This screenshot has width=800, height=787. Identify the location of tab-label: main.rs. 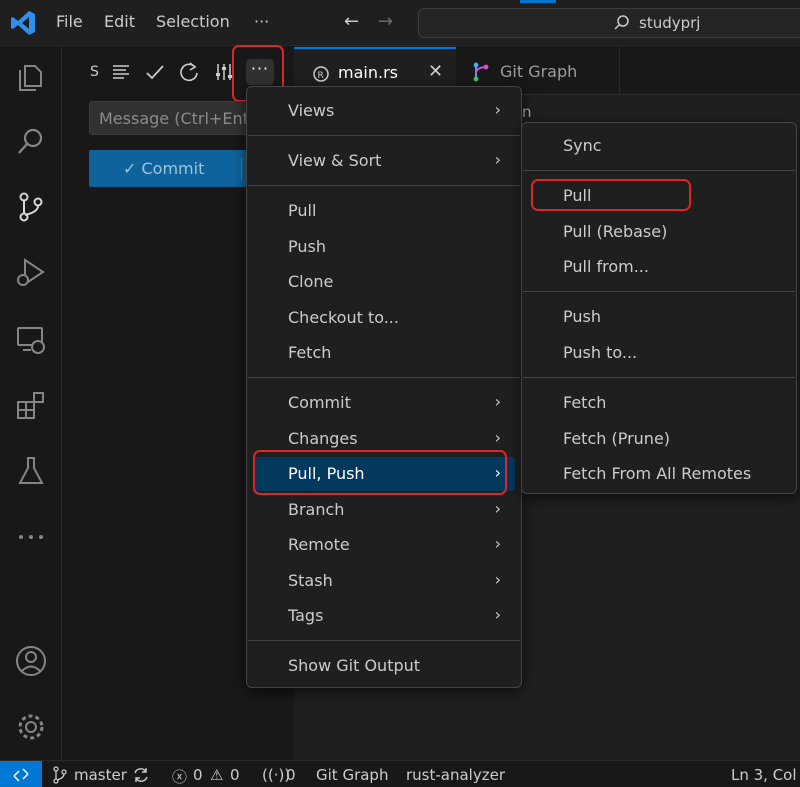
(368, 72).